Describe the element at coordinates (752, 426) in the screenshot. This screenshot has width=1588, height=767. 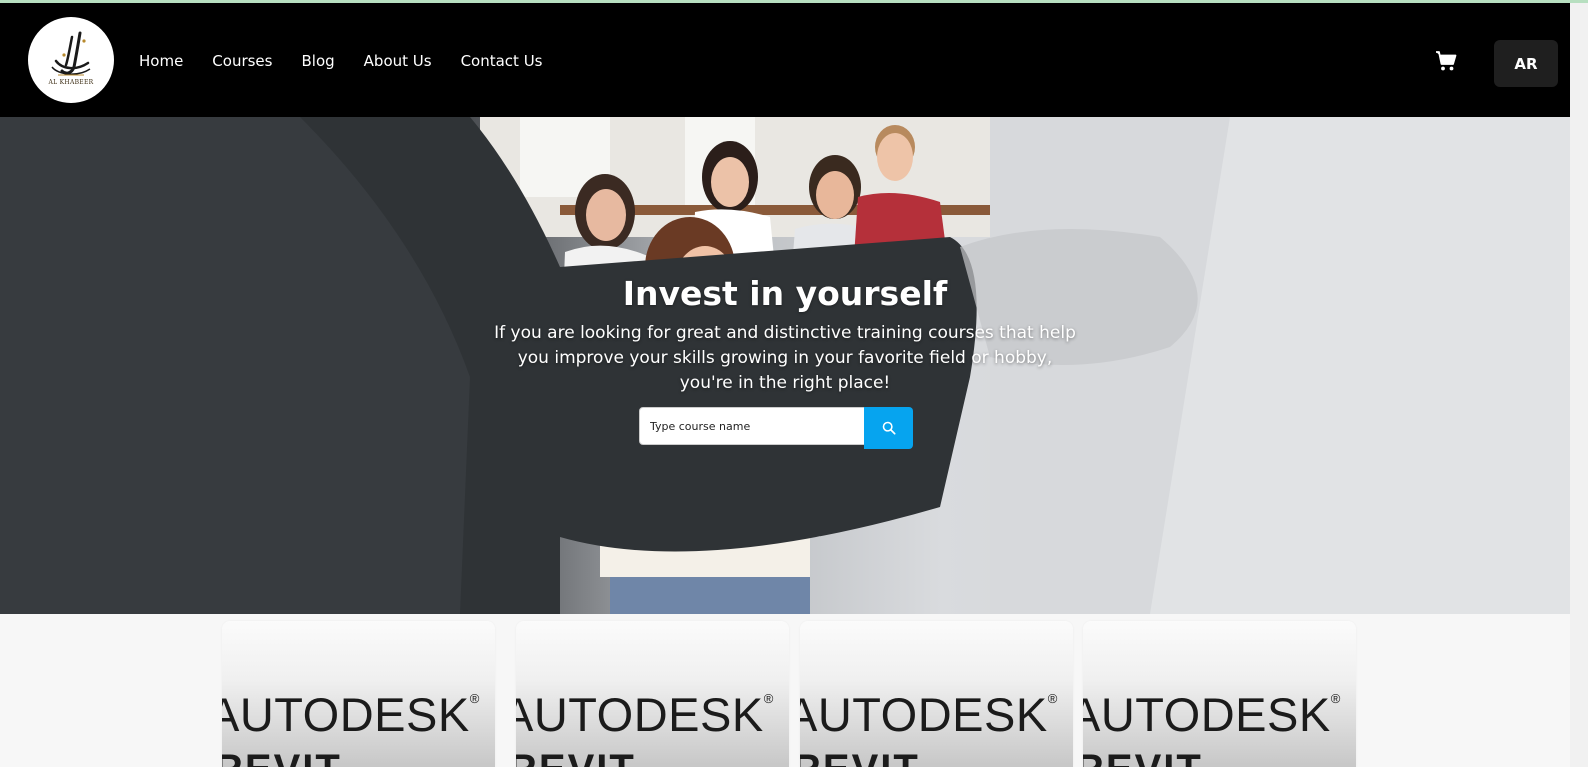
I see `course-search-input` at that location.